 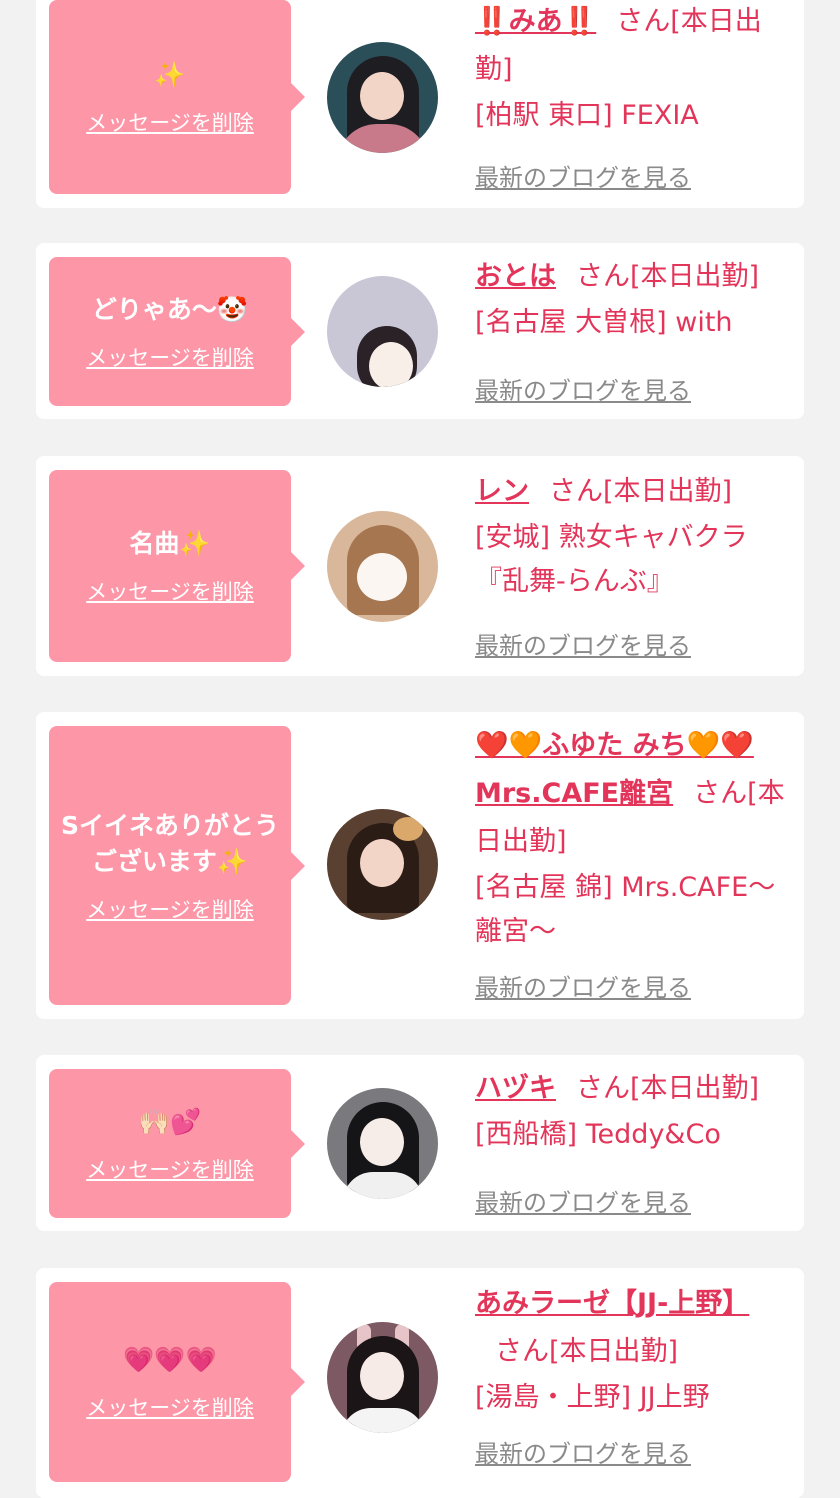 I want to click on message-text: どりゃあ〜🤡, so click(x=170, y=309).